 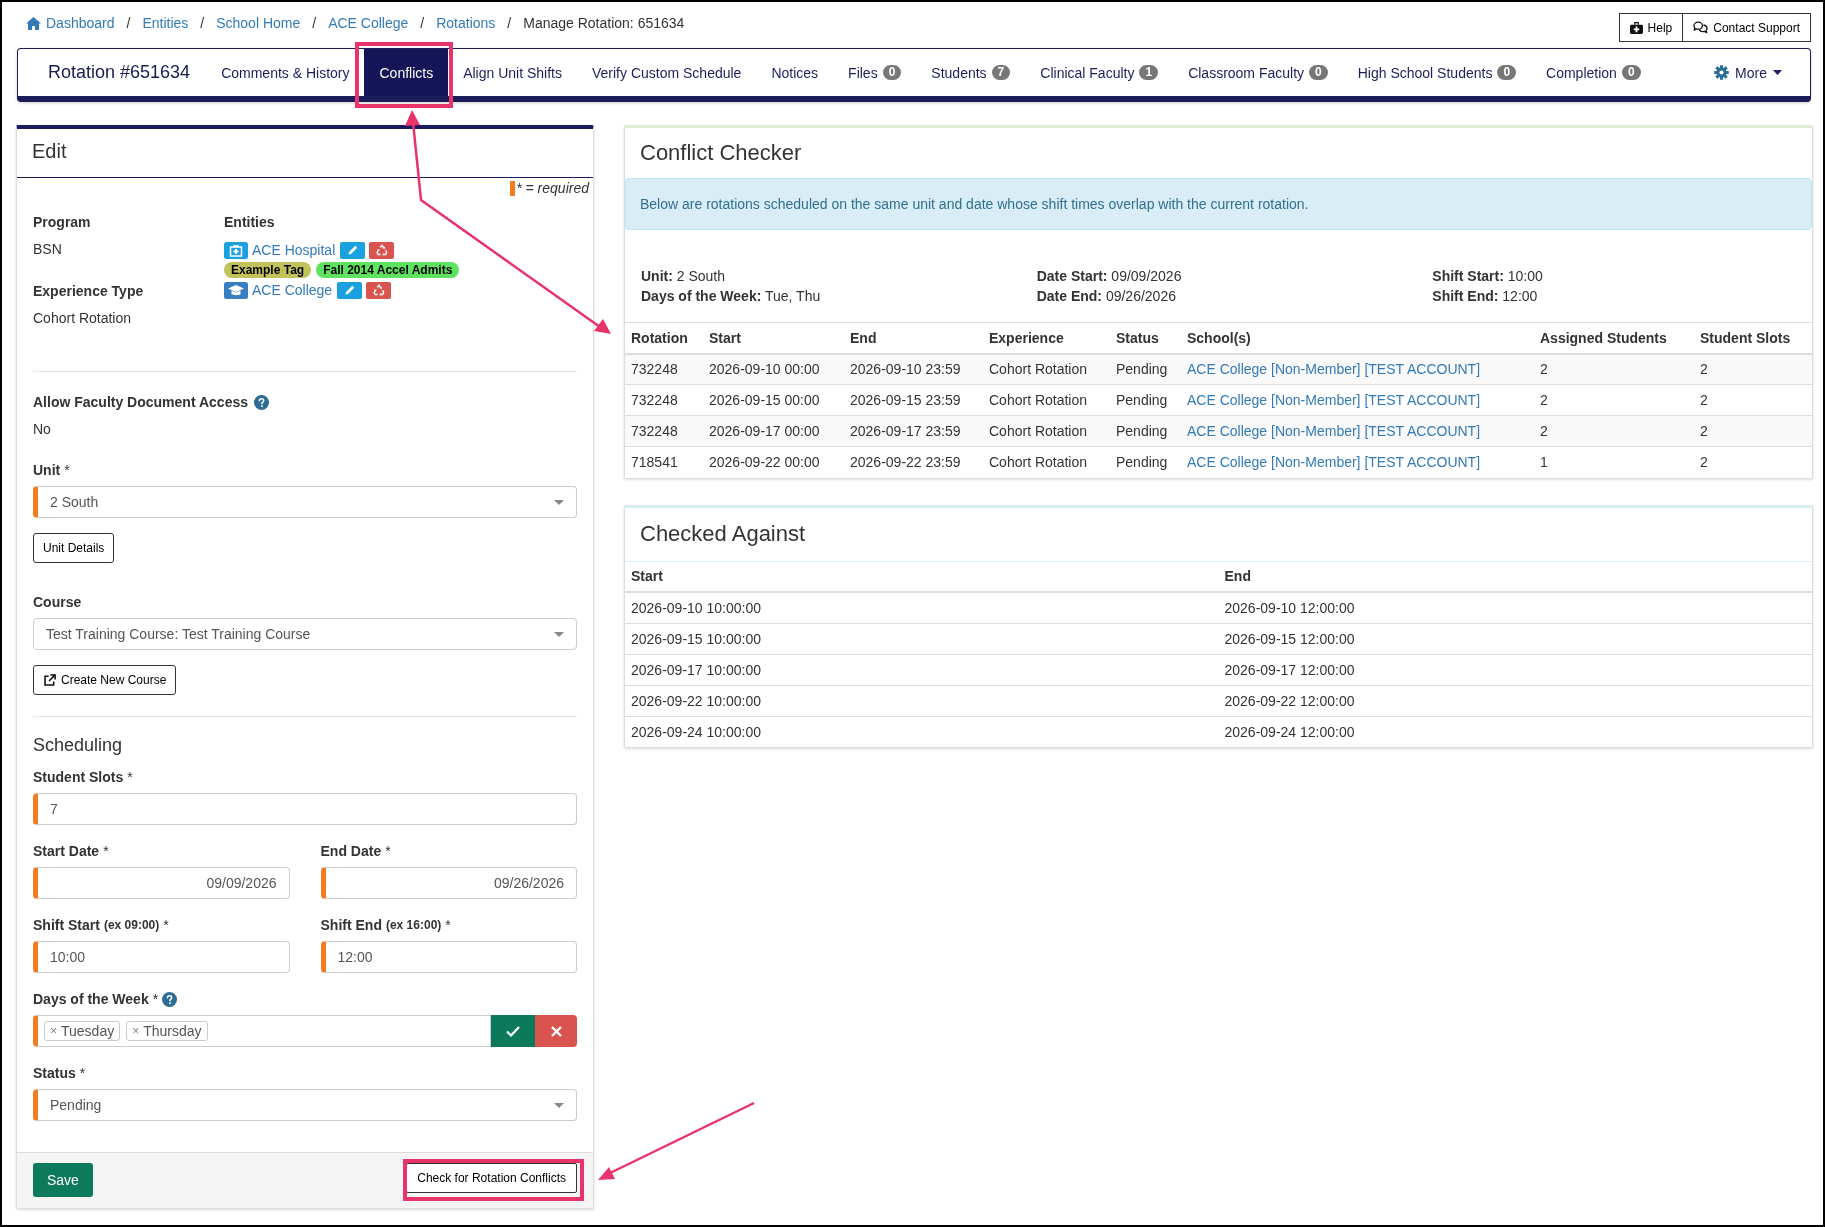 What do you see at coordinates (1507, 72) in the screenshot?
I see `count-badge: 0` at bounding box center [1507, 72].